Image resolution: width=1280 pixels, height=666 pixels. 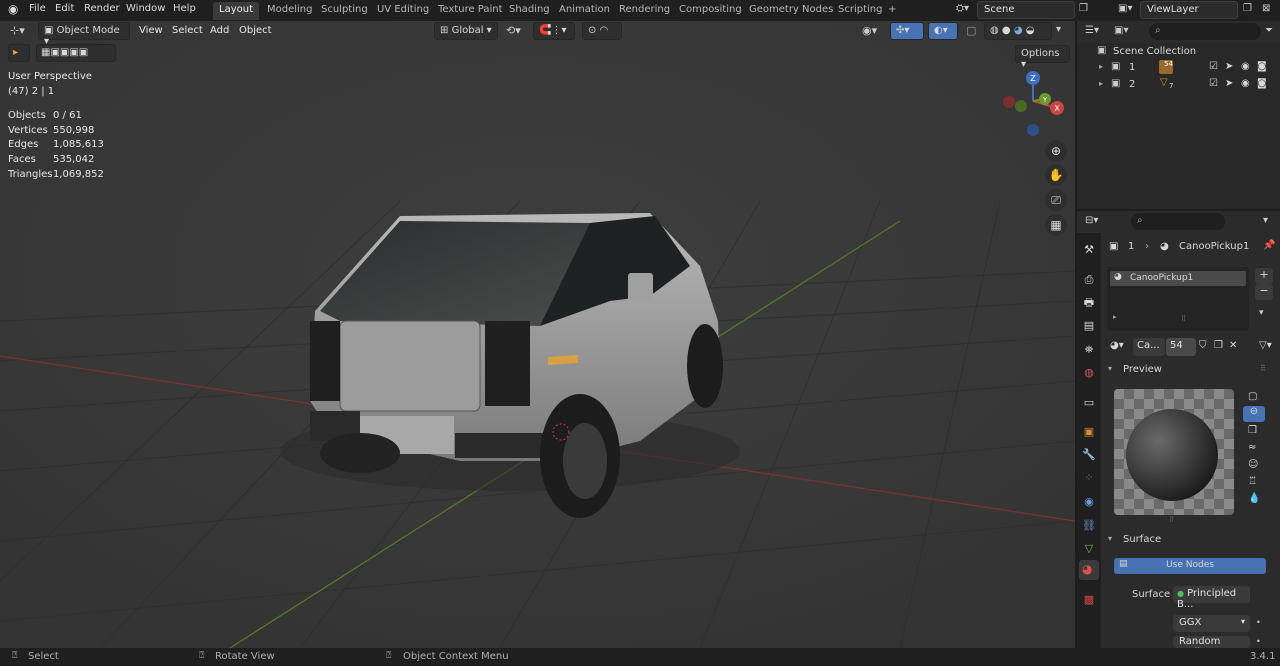 What do you see at coordinates (1252, 430) in the screenshot?
I see `preview-cube-icon: ❒` at bounding box center [1252, 430].